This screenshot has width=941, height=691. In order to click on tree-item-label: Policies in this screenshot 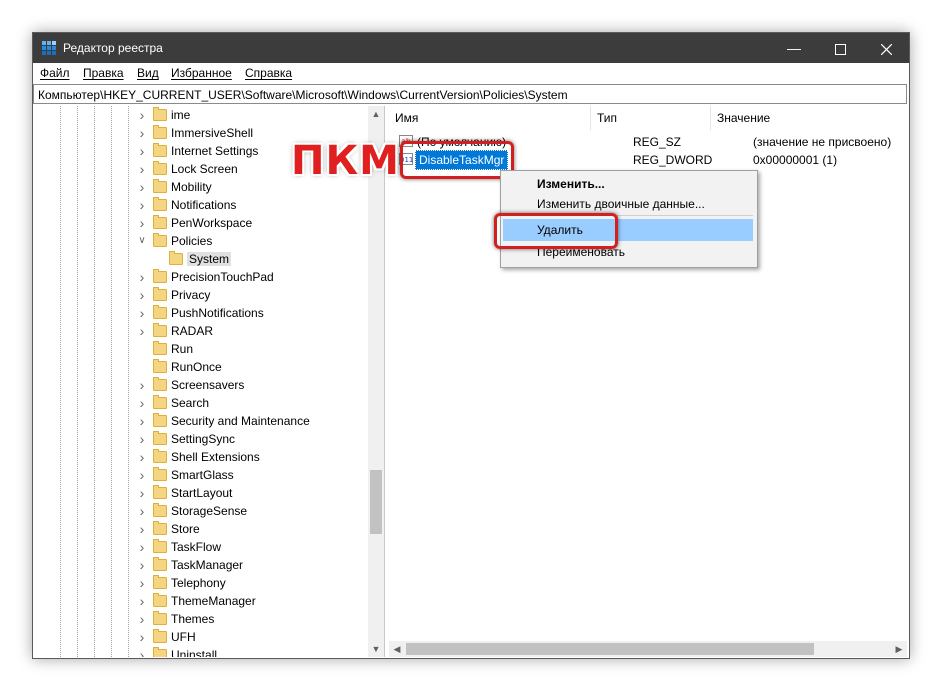, I will do `click(192, 241)`.